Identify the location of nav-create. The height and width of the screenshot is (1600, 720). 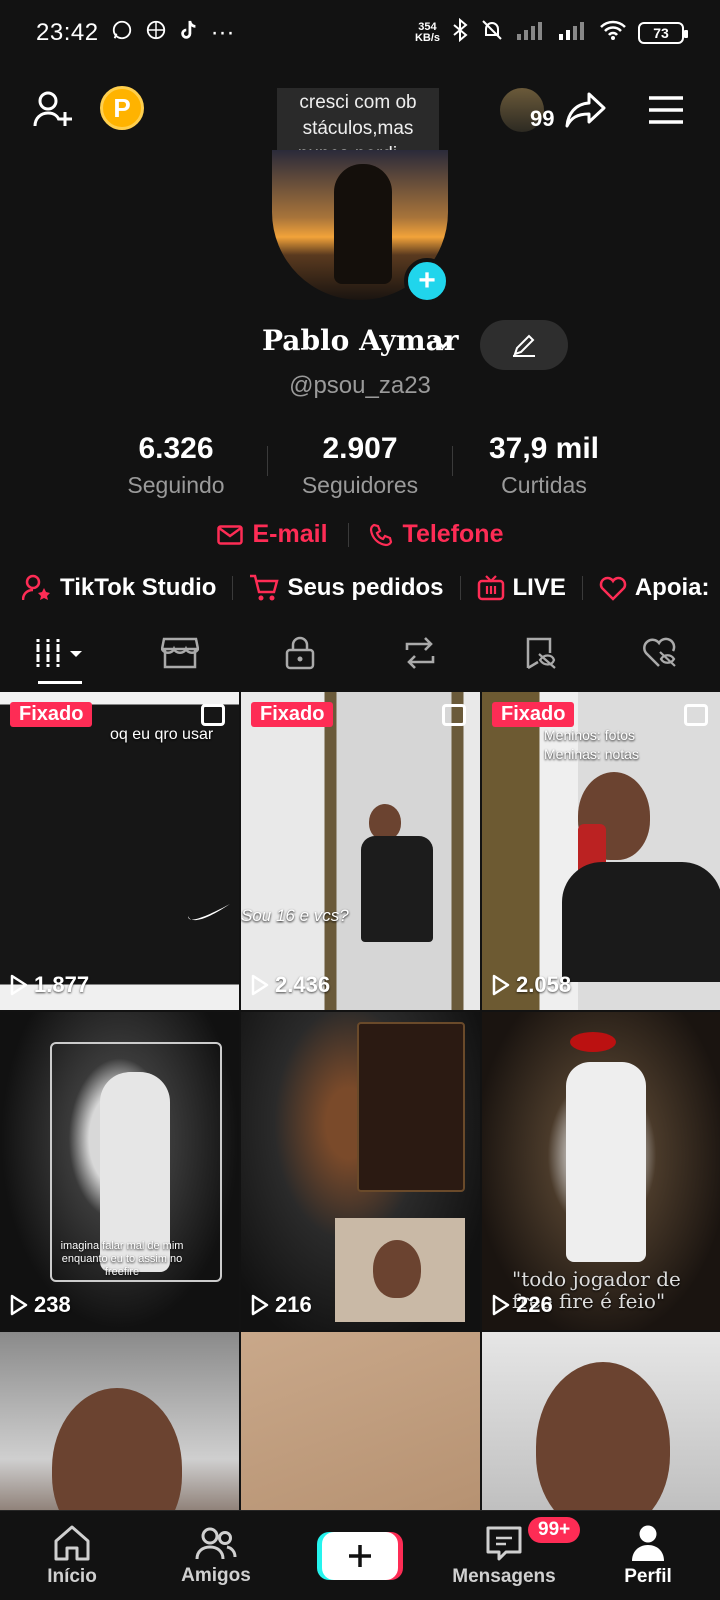
(360, 1555).